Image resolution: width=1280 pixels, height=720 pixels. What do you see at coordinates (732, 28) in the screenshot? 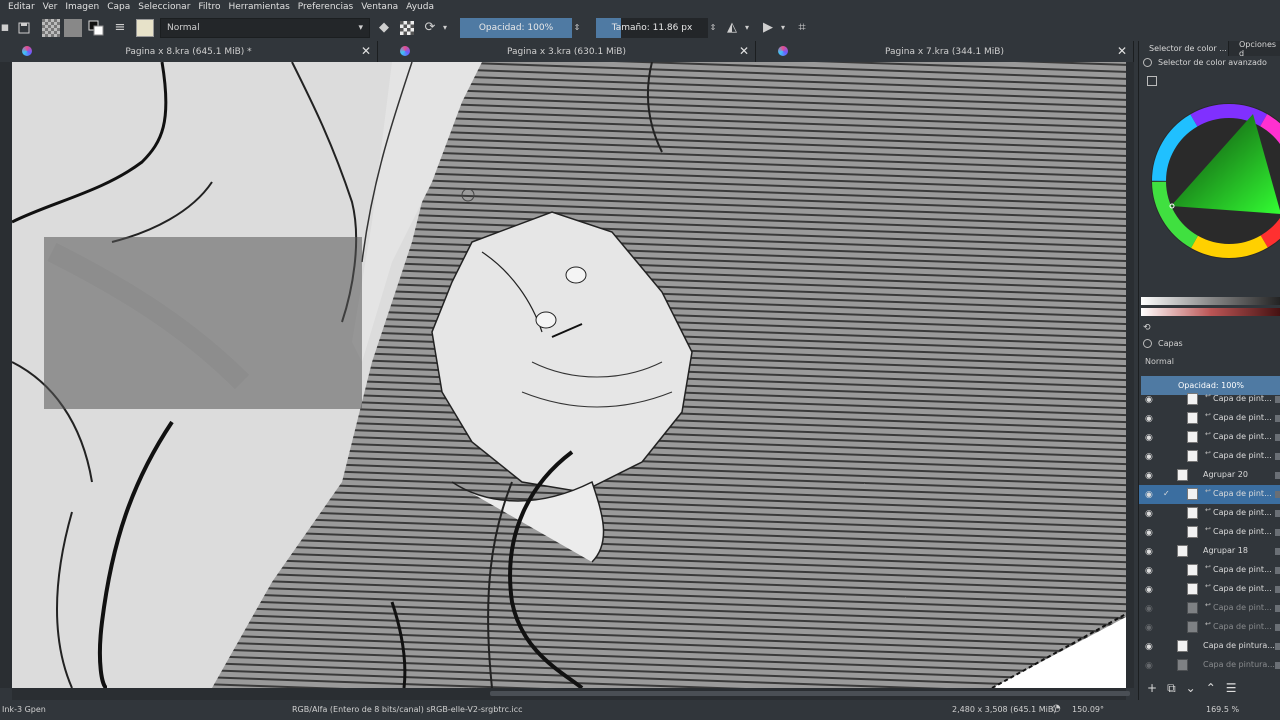
I see `mirror-horizontal-icon: ◭` at bounding box center [732, 28].